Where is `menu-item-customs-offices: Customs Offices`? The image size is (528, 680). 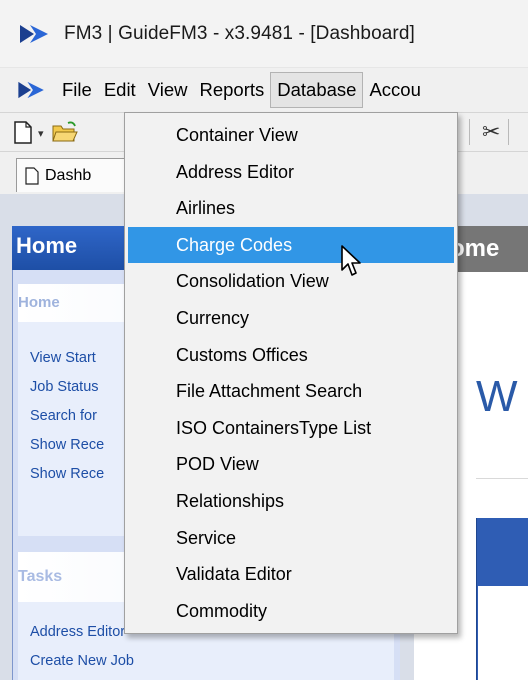
menu-item-customs-offices: Customs Offices is located at coordinates (291, 355).